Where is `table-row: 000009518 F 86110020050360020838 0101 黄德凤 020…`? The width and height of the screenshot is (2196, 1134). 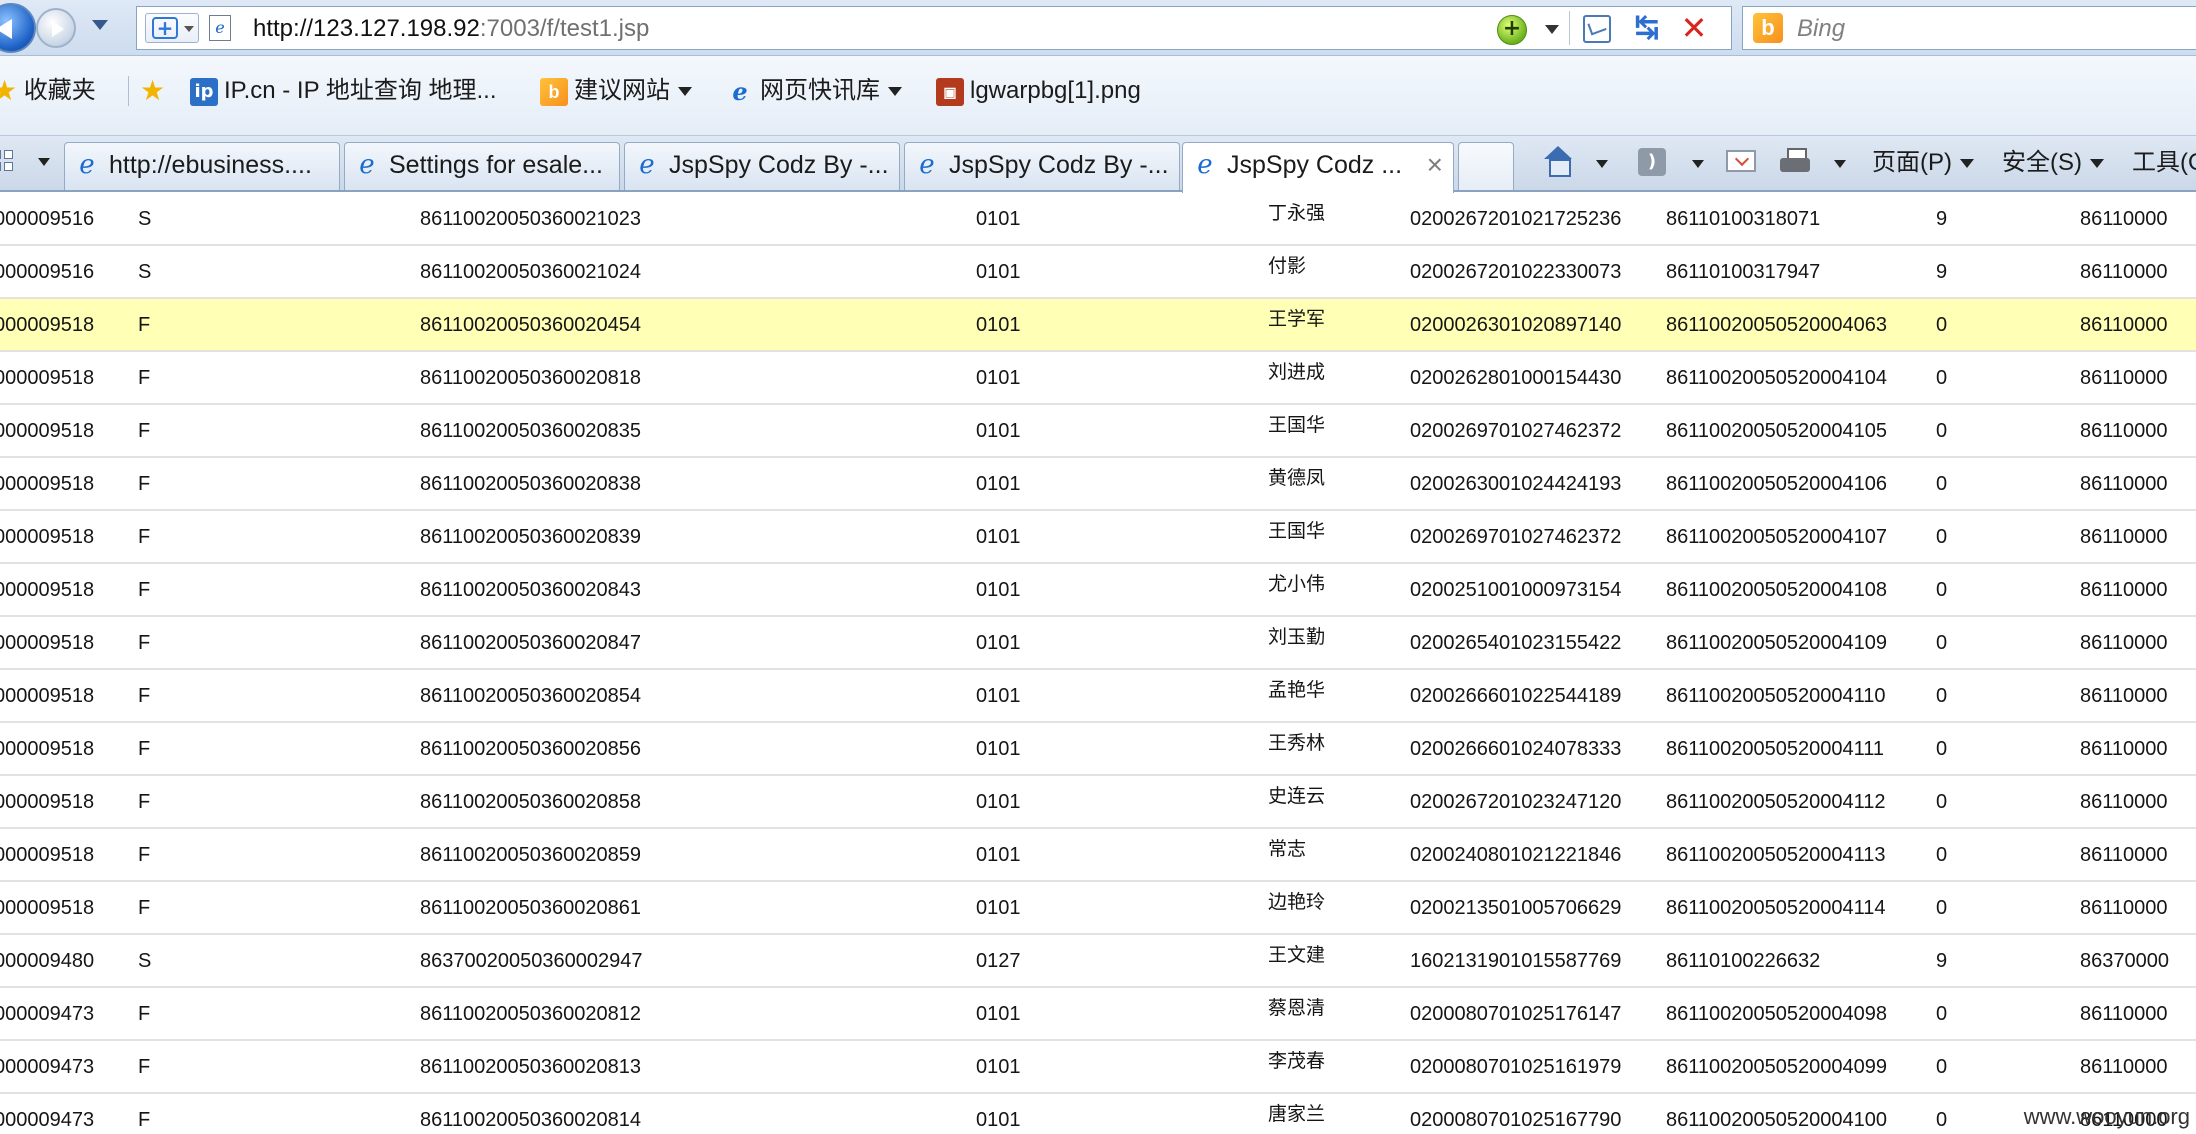
table-row: 000009518 F 86110020050360020838 0101 黄德凤 020… is located at coordinates (1098, 484).